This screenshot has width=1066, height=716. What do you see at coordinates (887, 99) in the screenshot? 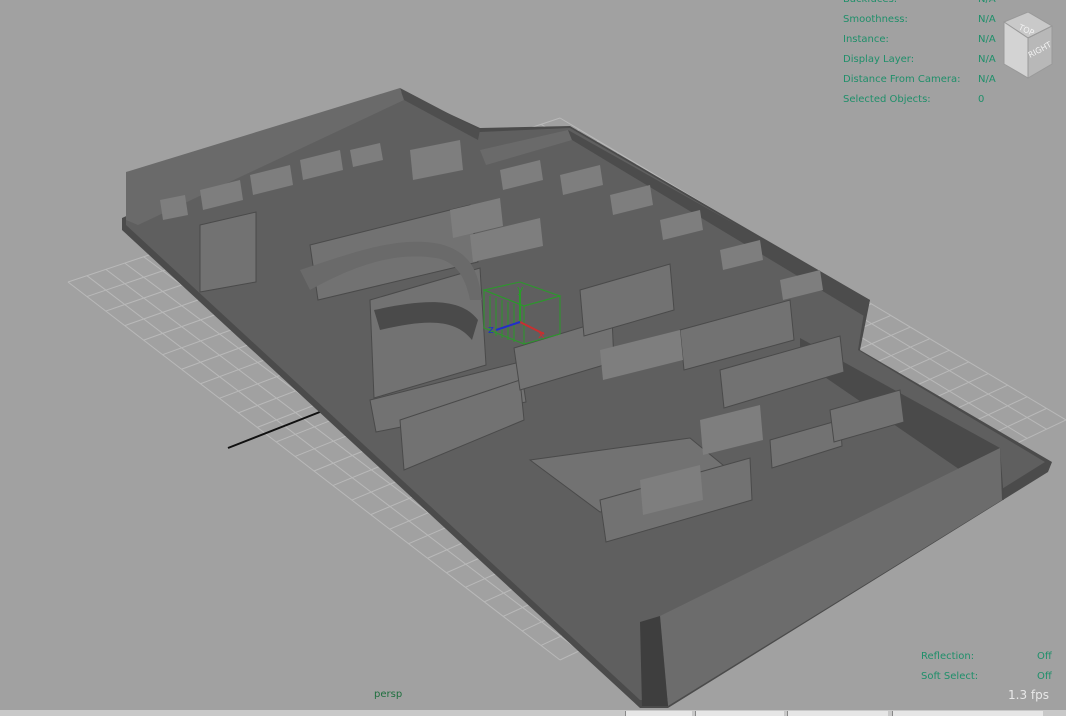
I see `hud-label: Selected Objects:` at bounding box center [887, 99].